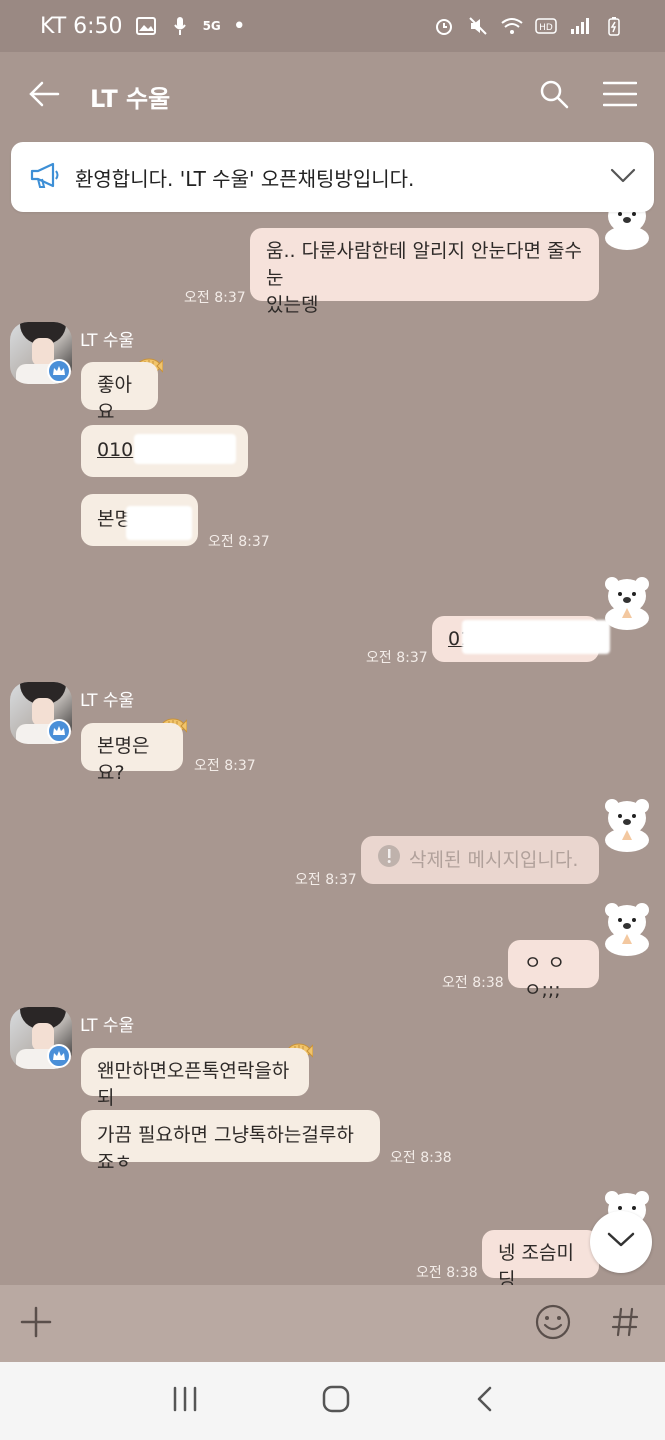 The image size is (665, 1440). I want to click on message-text: 삭제된 메시지입니다., so click(494, 859).